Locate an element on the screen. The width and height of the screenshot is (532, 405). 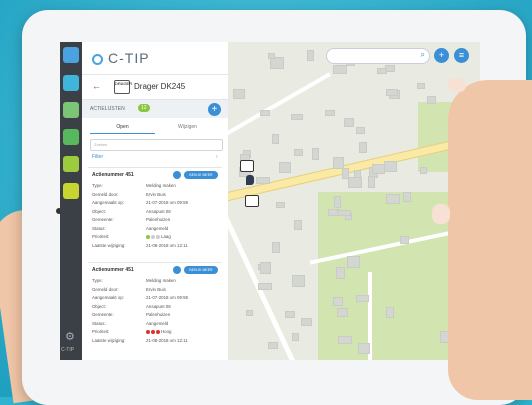
gear-icon: ⚙ is located at coordinates (71, 336).